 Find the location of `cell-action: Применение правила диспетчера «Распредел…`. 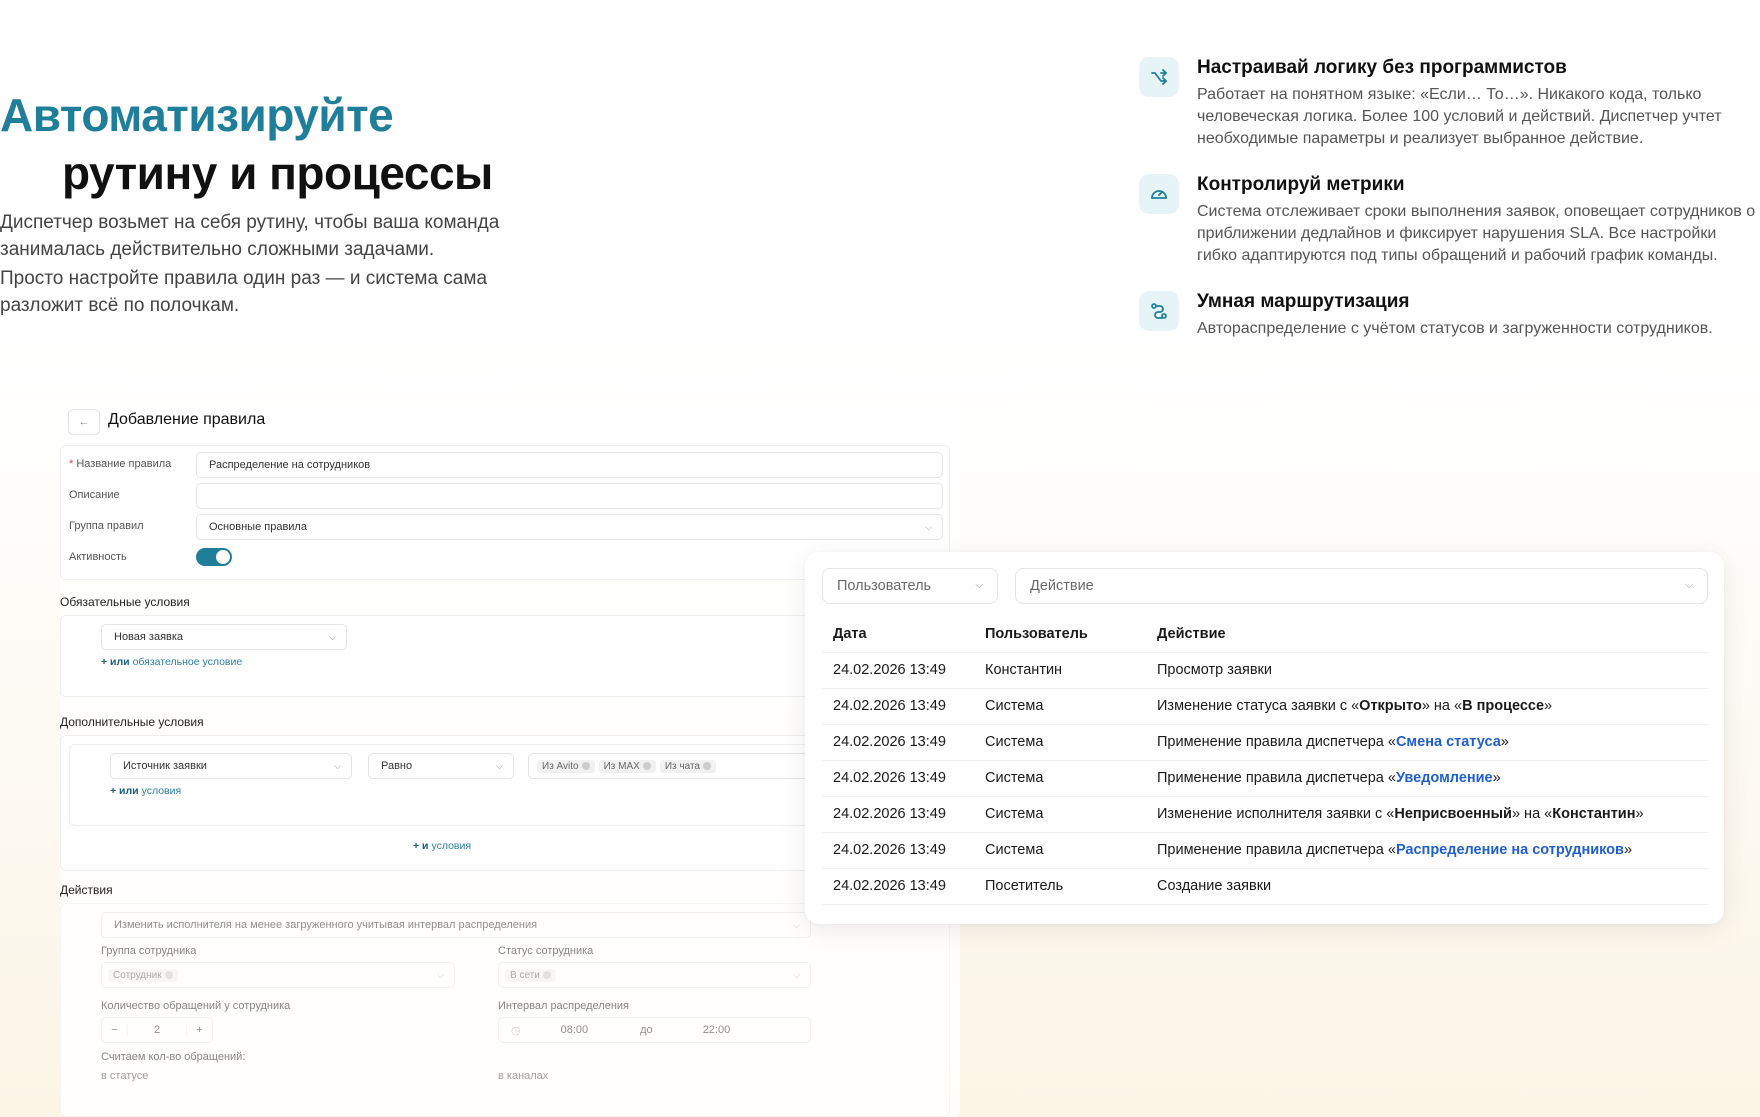

cell-action: Применение правила диспетчера «Распредел… is located at coordinates (1427, 850).